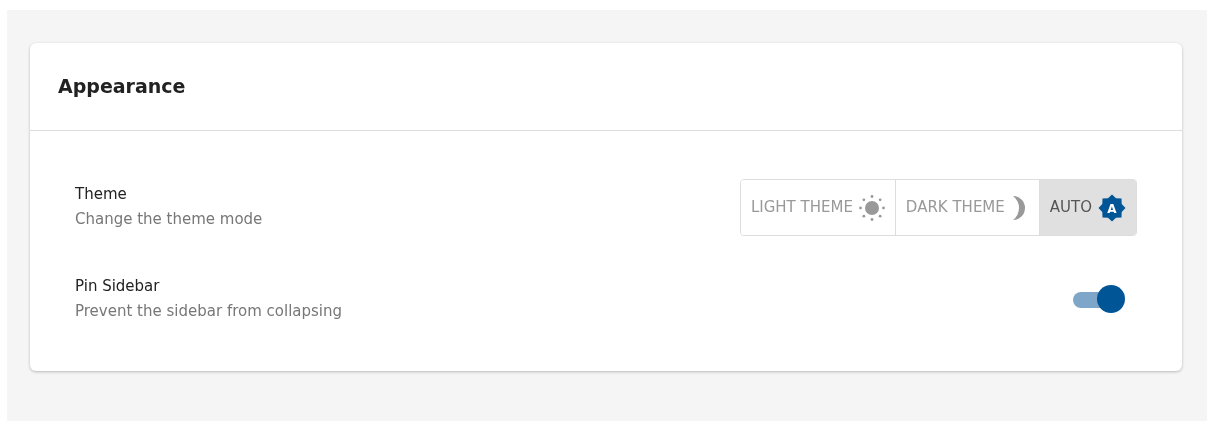 The width and height of the screenshot is (1207, 421). I want to click on setting-label: Pin Sidebar, so click(118, 286).